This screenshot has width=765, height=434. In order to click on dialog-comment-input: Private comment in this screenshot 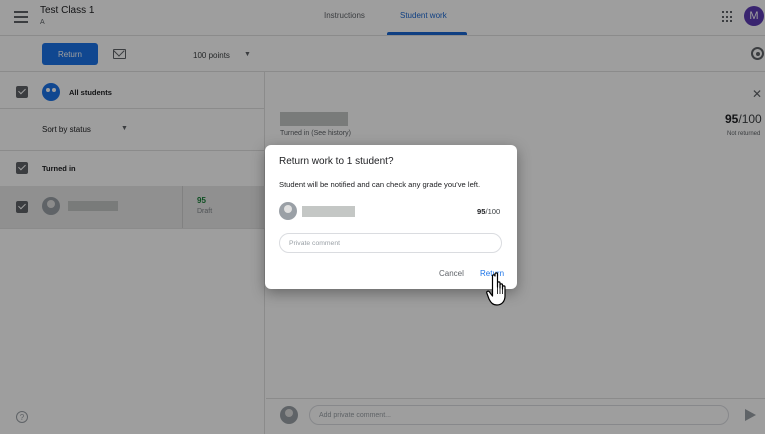, I will do `click(390, 243)`.